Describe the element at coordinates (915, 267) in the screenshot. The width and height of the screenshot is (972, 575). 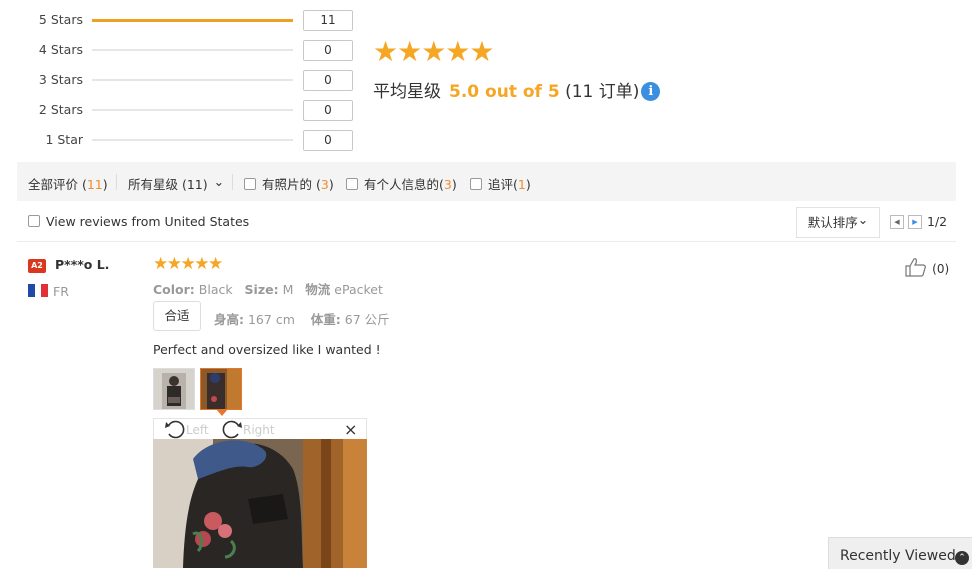
I see `thumbs-up-icon` at that location.